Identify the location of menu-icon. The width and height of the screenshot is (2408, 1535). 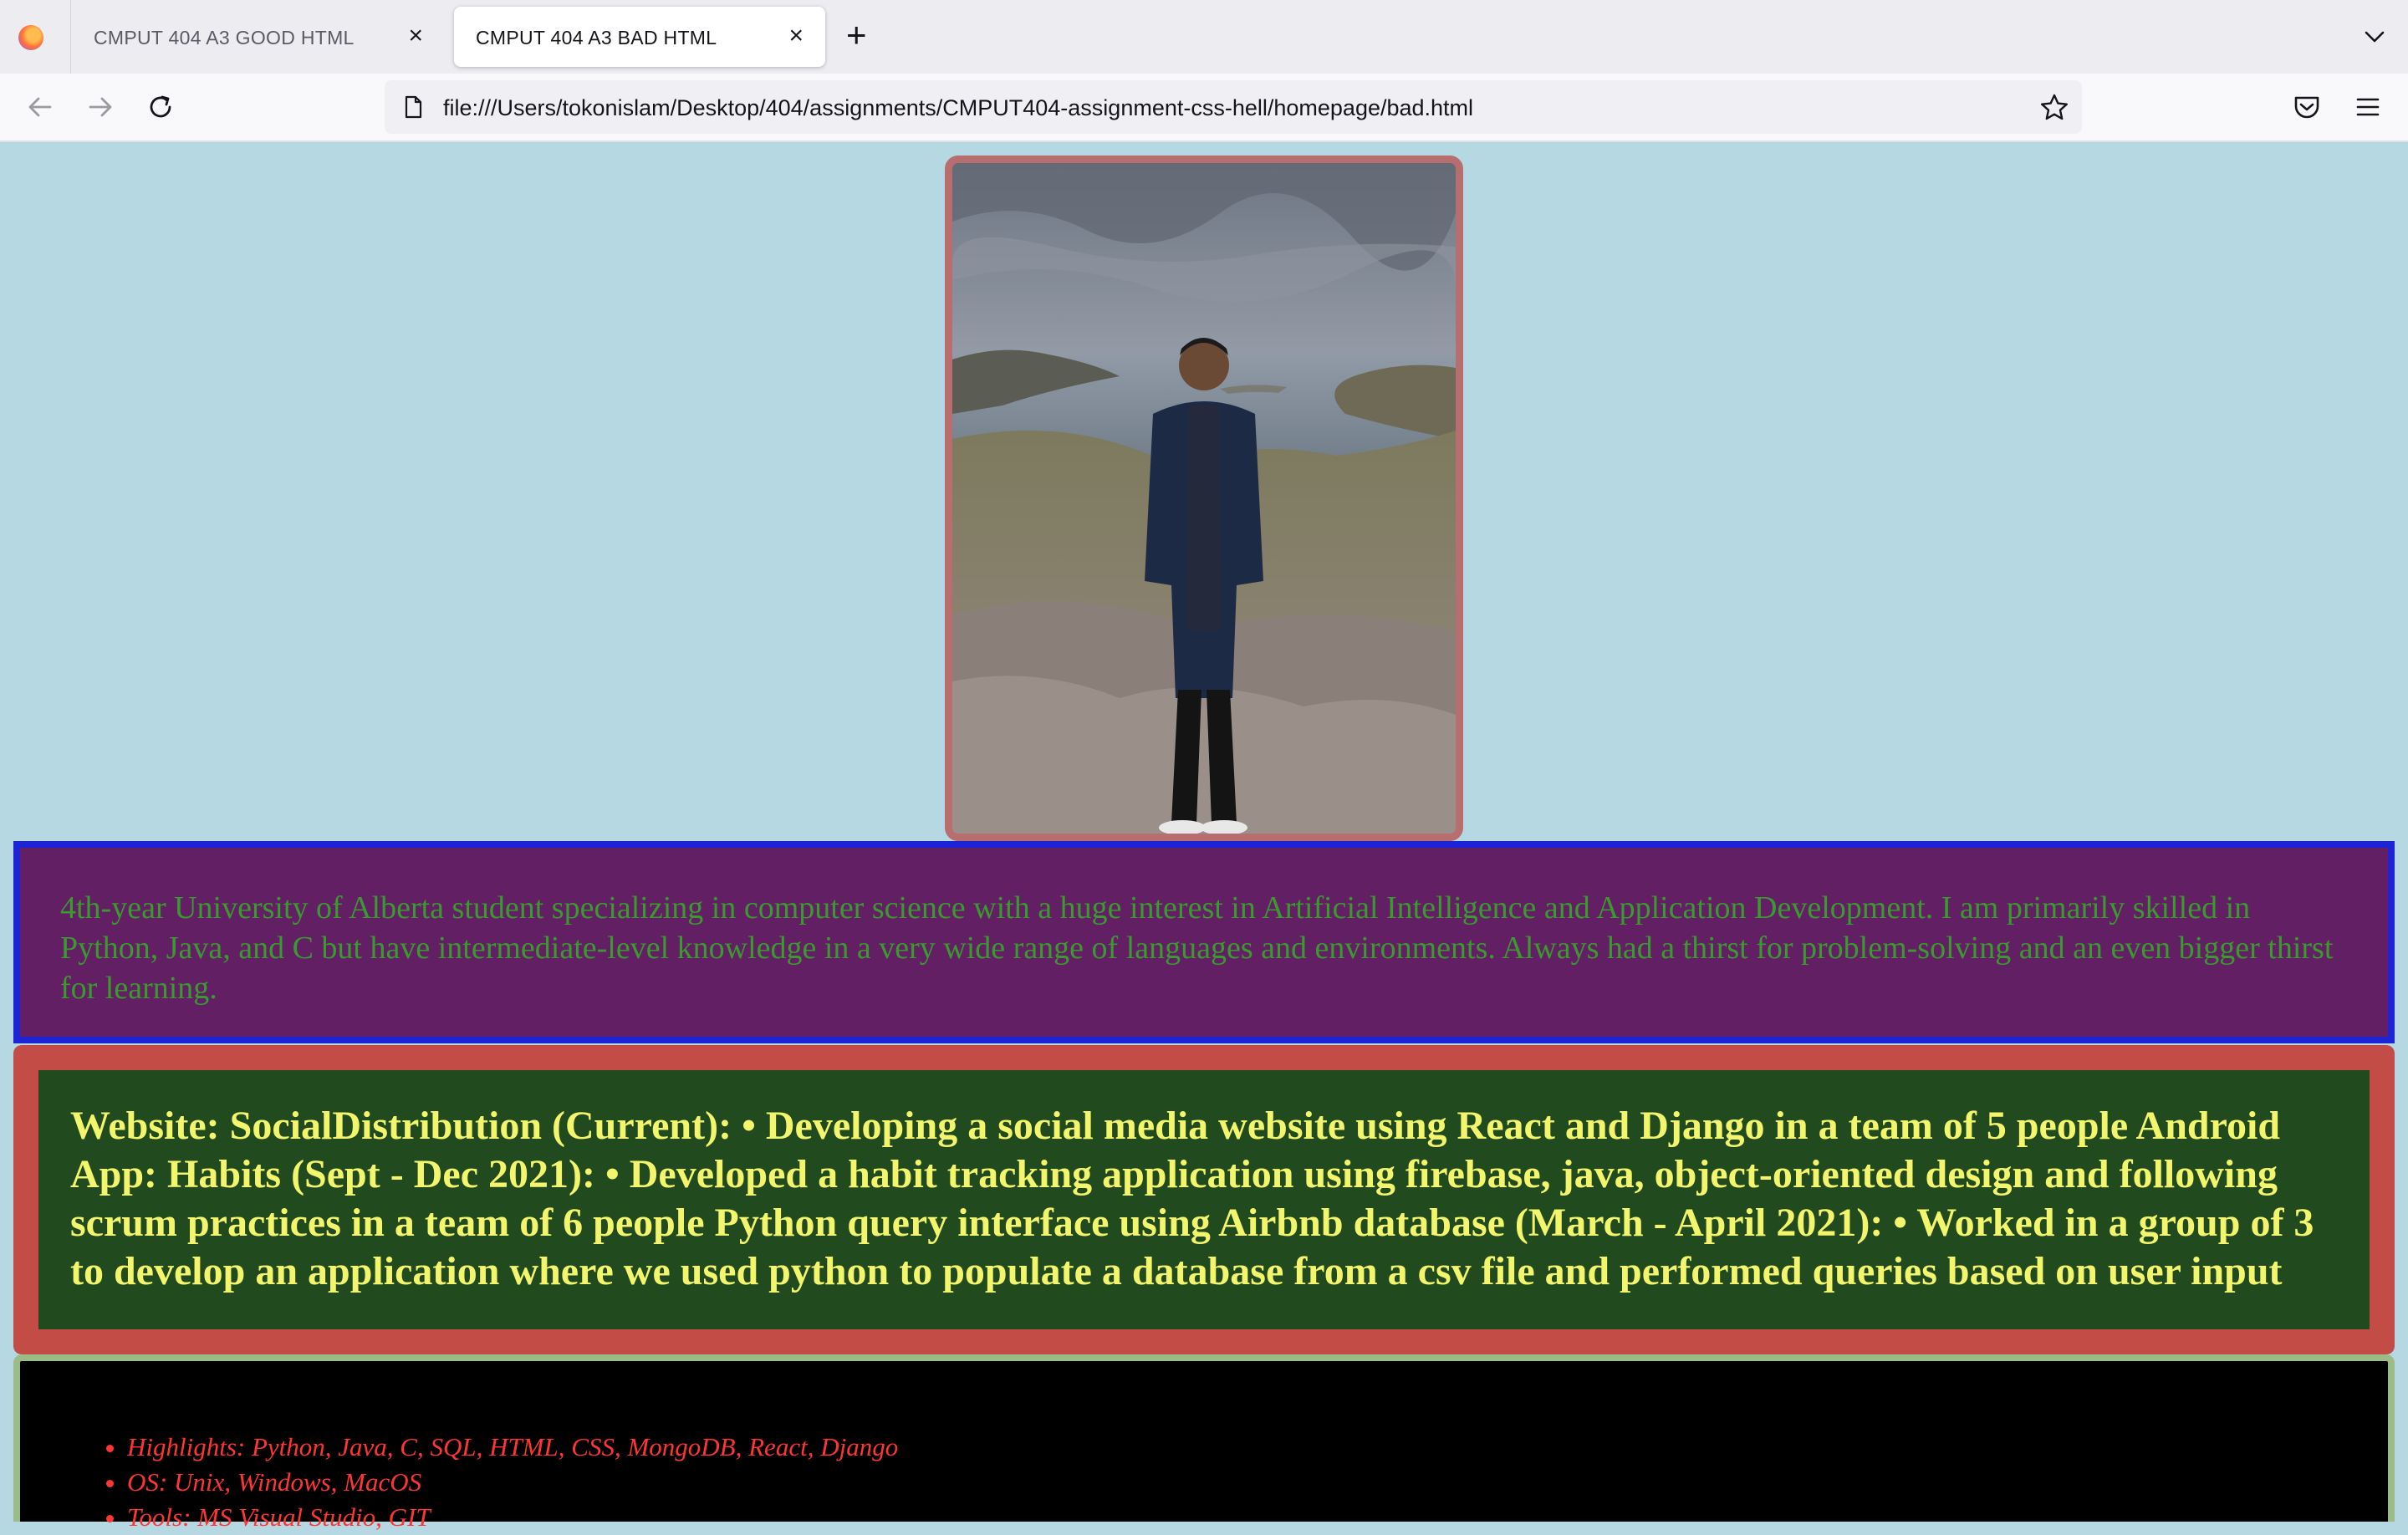
(2367, 107).